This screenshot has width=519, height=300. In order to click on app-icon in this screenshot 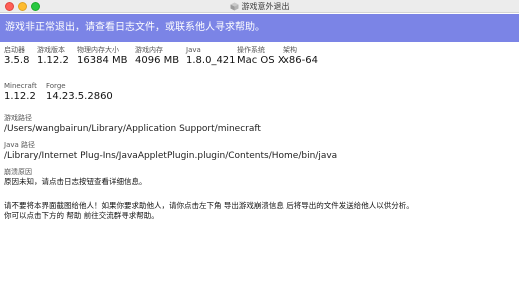, I will do `click(234, 6)`.